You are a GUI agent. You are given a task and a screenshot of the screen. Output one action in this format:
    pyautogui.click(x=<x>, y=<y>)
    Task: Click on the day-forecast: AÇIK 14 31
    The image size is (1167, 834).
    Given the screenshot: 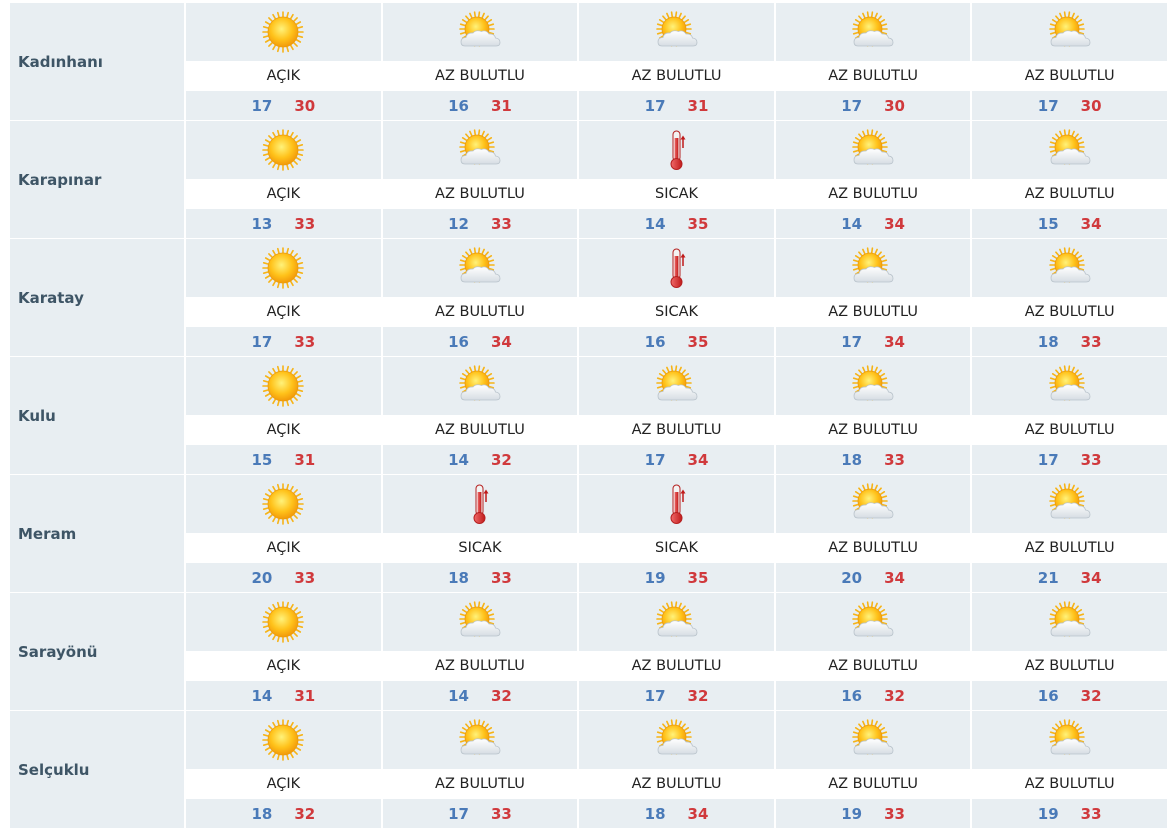 What is the action you would take?
    pyautogui.click(x=283, y=652)
    